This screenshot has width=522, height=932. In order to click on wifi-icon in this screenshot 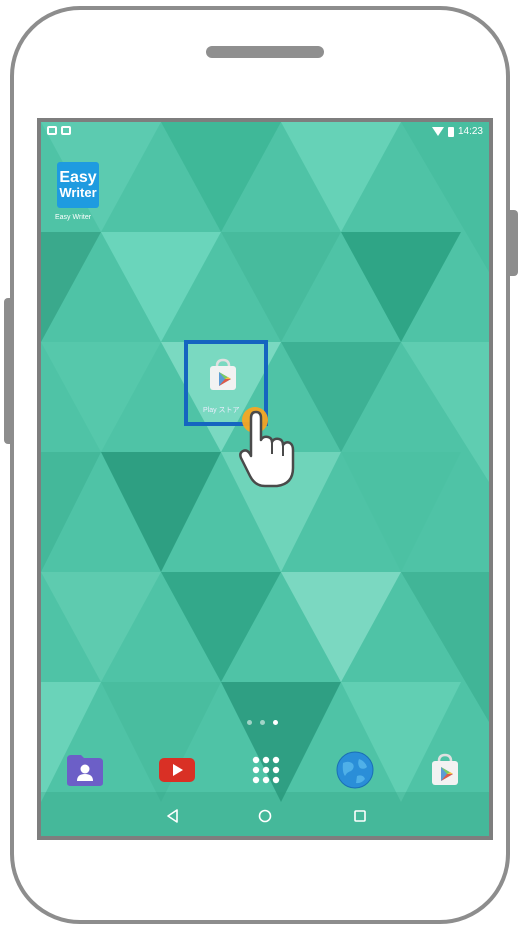, I will do `click(437, 131)`.